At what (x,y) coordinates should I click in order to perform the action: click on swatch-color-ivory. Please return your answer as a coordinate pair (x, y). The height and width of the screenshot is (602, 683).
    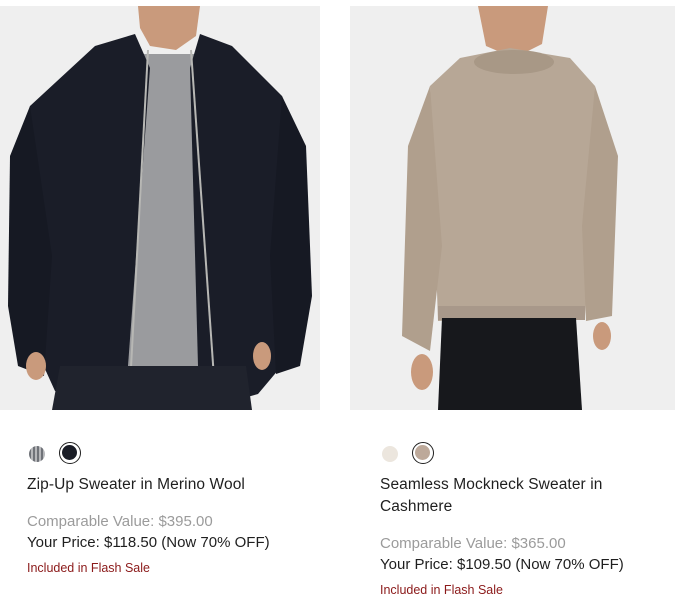
    Looking at the image, I should click on (390, 453).